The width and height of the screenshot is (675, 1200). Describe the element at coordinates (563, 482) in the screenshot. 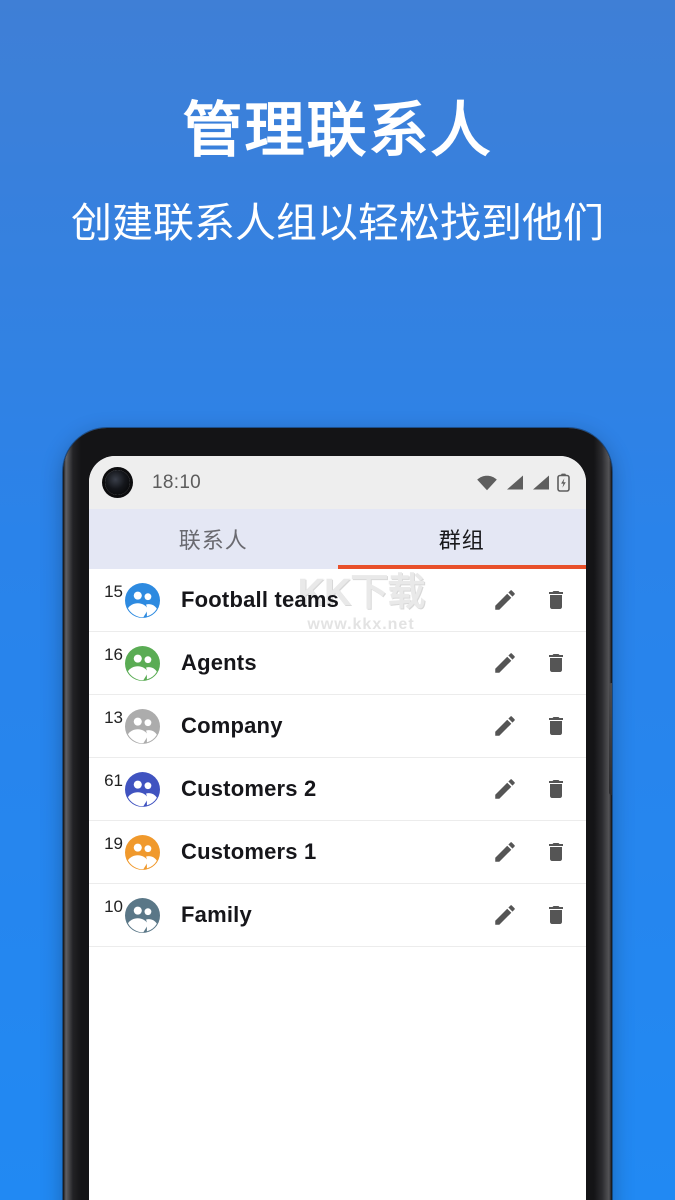

I see `battery-charging-icon` at that location.